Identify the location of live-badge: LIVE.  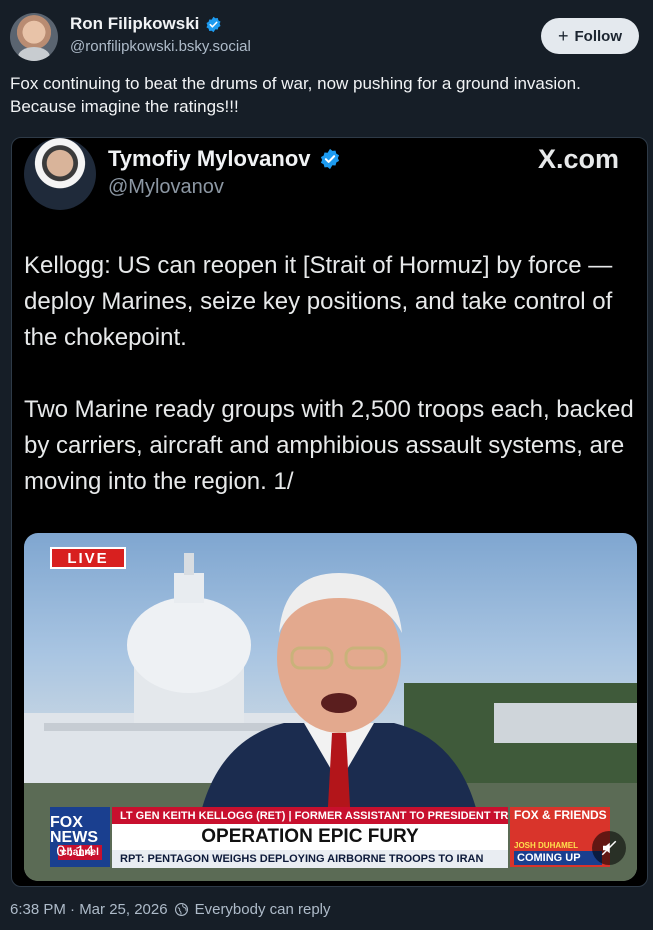
(88, 558).